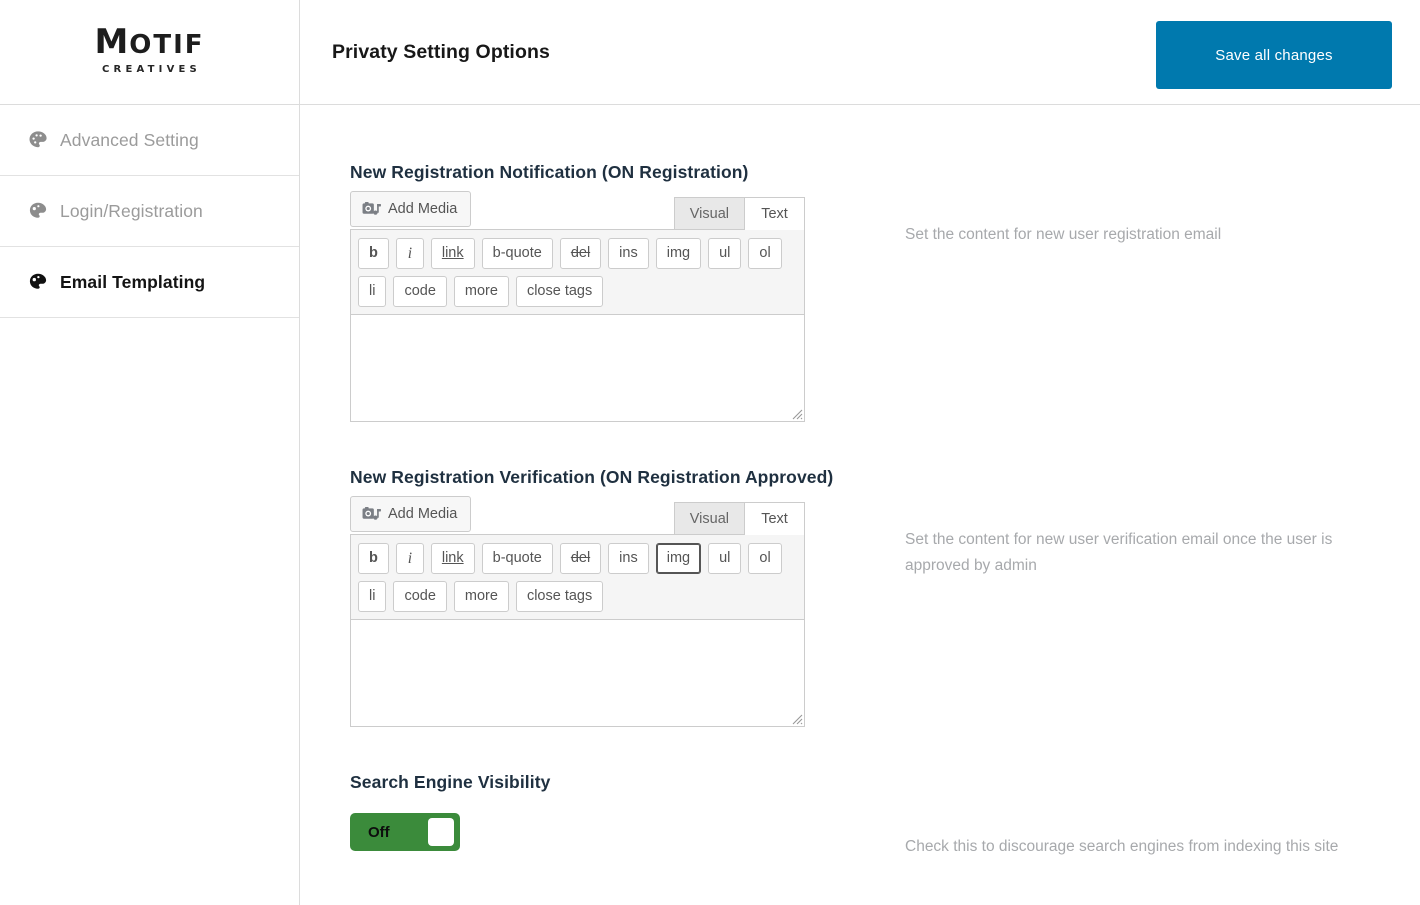 This screenshot has width=1420, height=905. Describe the element at coordinates (151, 69) in the screenshot. I see `brand-tagline: CREATIVES` at that location.